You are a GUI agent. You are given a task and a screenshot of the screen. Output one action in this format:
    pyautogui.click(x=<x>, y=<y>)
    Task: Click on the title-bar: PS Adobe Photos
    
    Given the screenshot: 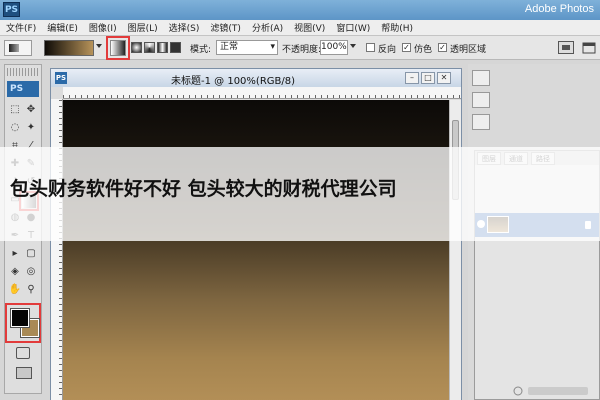 What is the action you would take?
    pyautogui.click(x=300, y=10)
    